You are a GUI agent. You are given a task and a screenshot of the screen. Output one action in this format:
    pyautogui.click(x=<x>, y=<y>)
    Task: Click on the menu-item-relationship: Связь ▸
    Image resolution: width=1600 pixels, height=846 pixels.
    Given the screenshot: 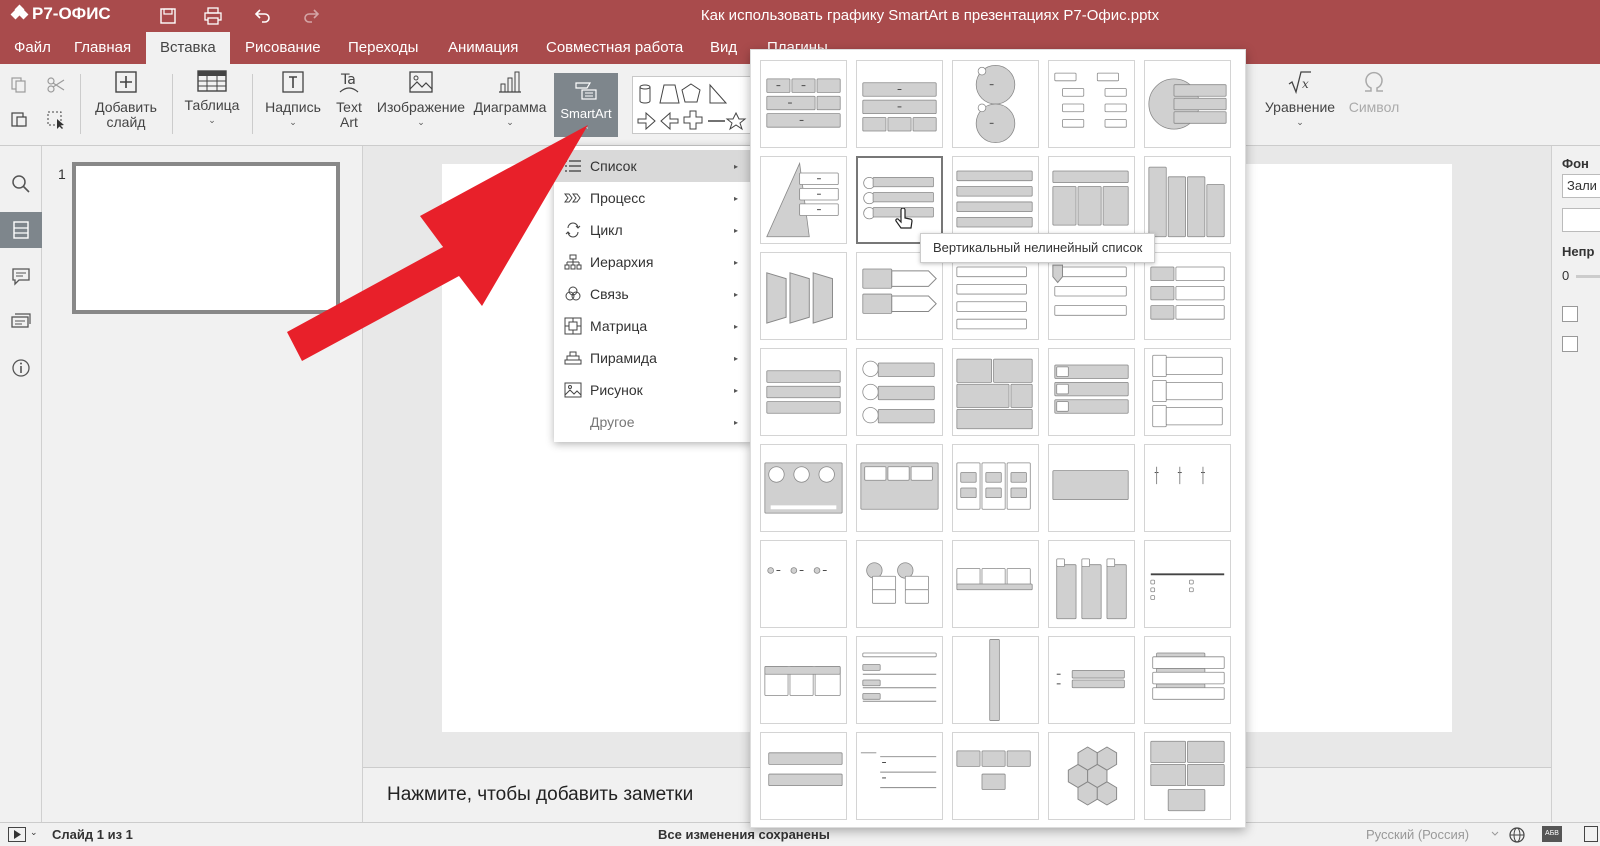 What is the action you would take?
    pyautogui.click(x=653, y=294)
    